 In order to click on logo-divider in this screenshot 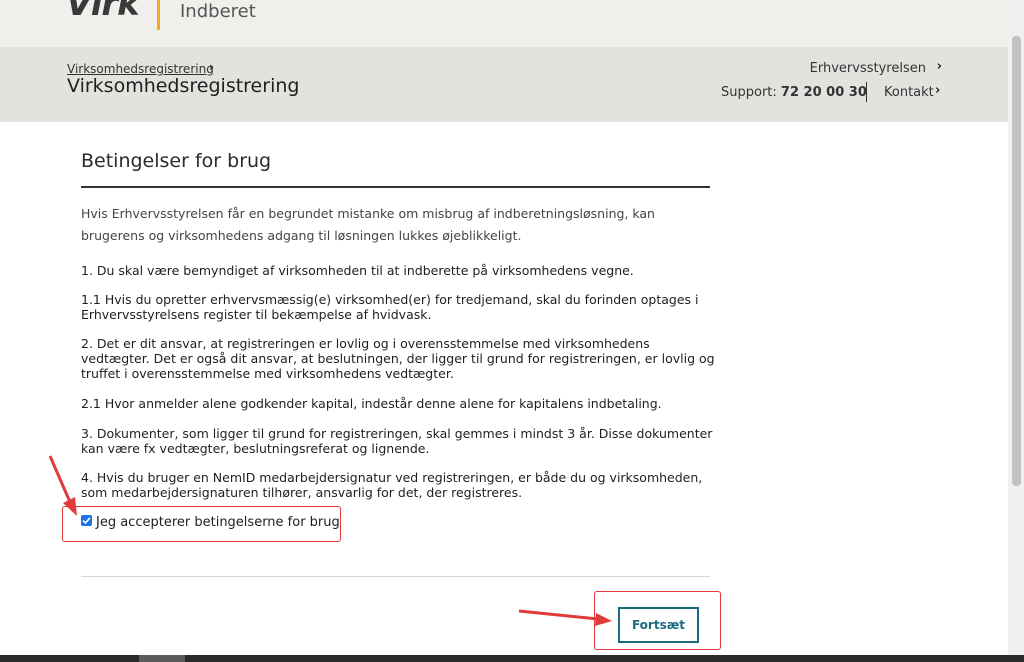, I will do `click(158, 15)`.